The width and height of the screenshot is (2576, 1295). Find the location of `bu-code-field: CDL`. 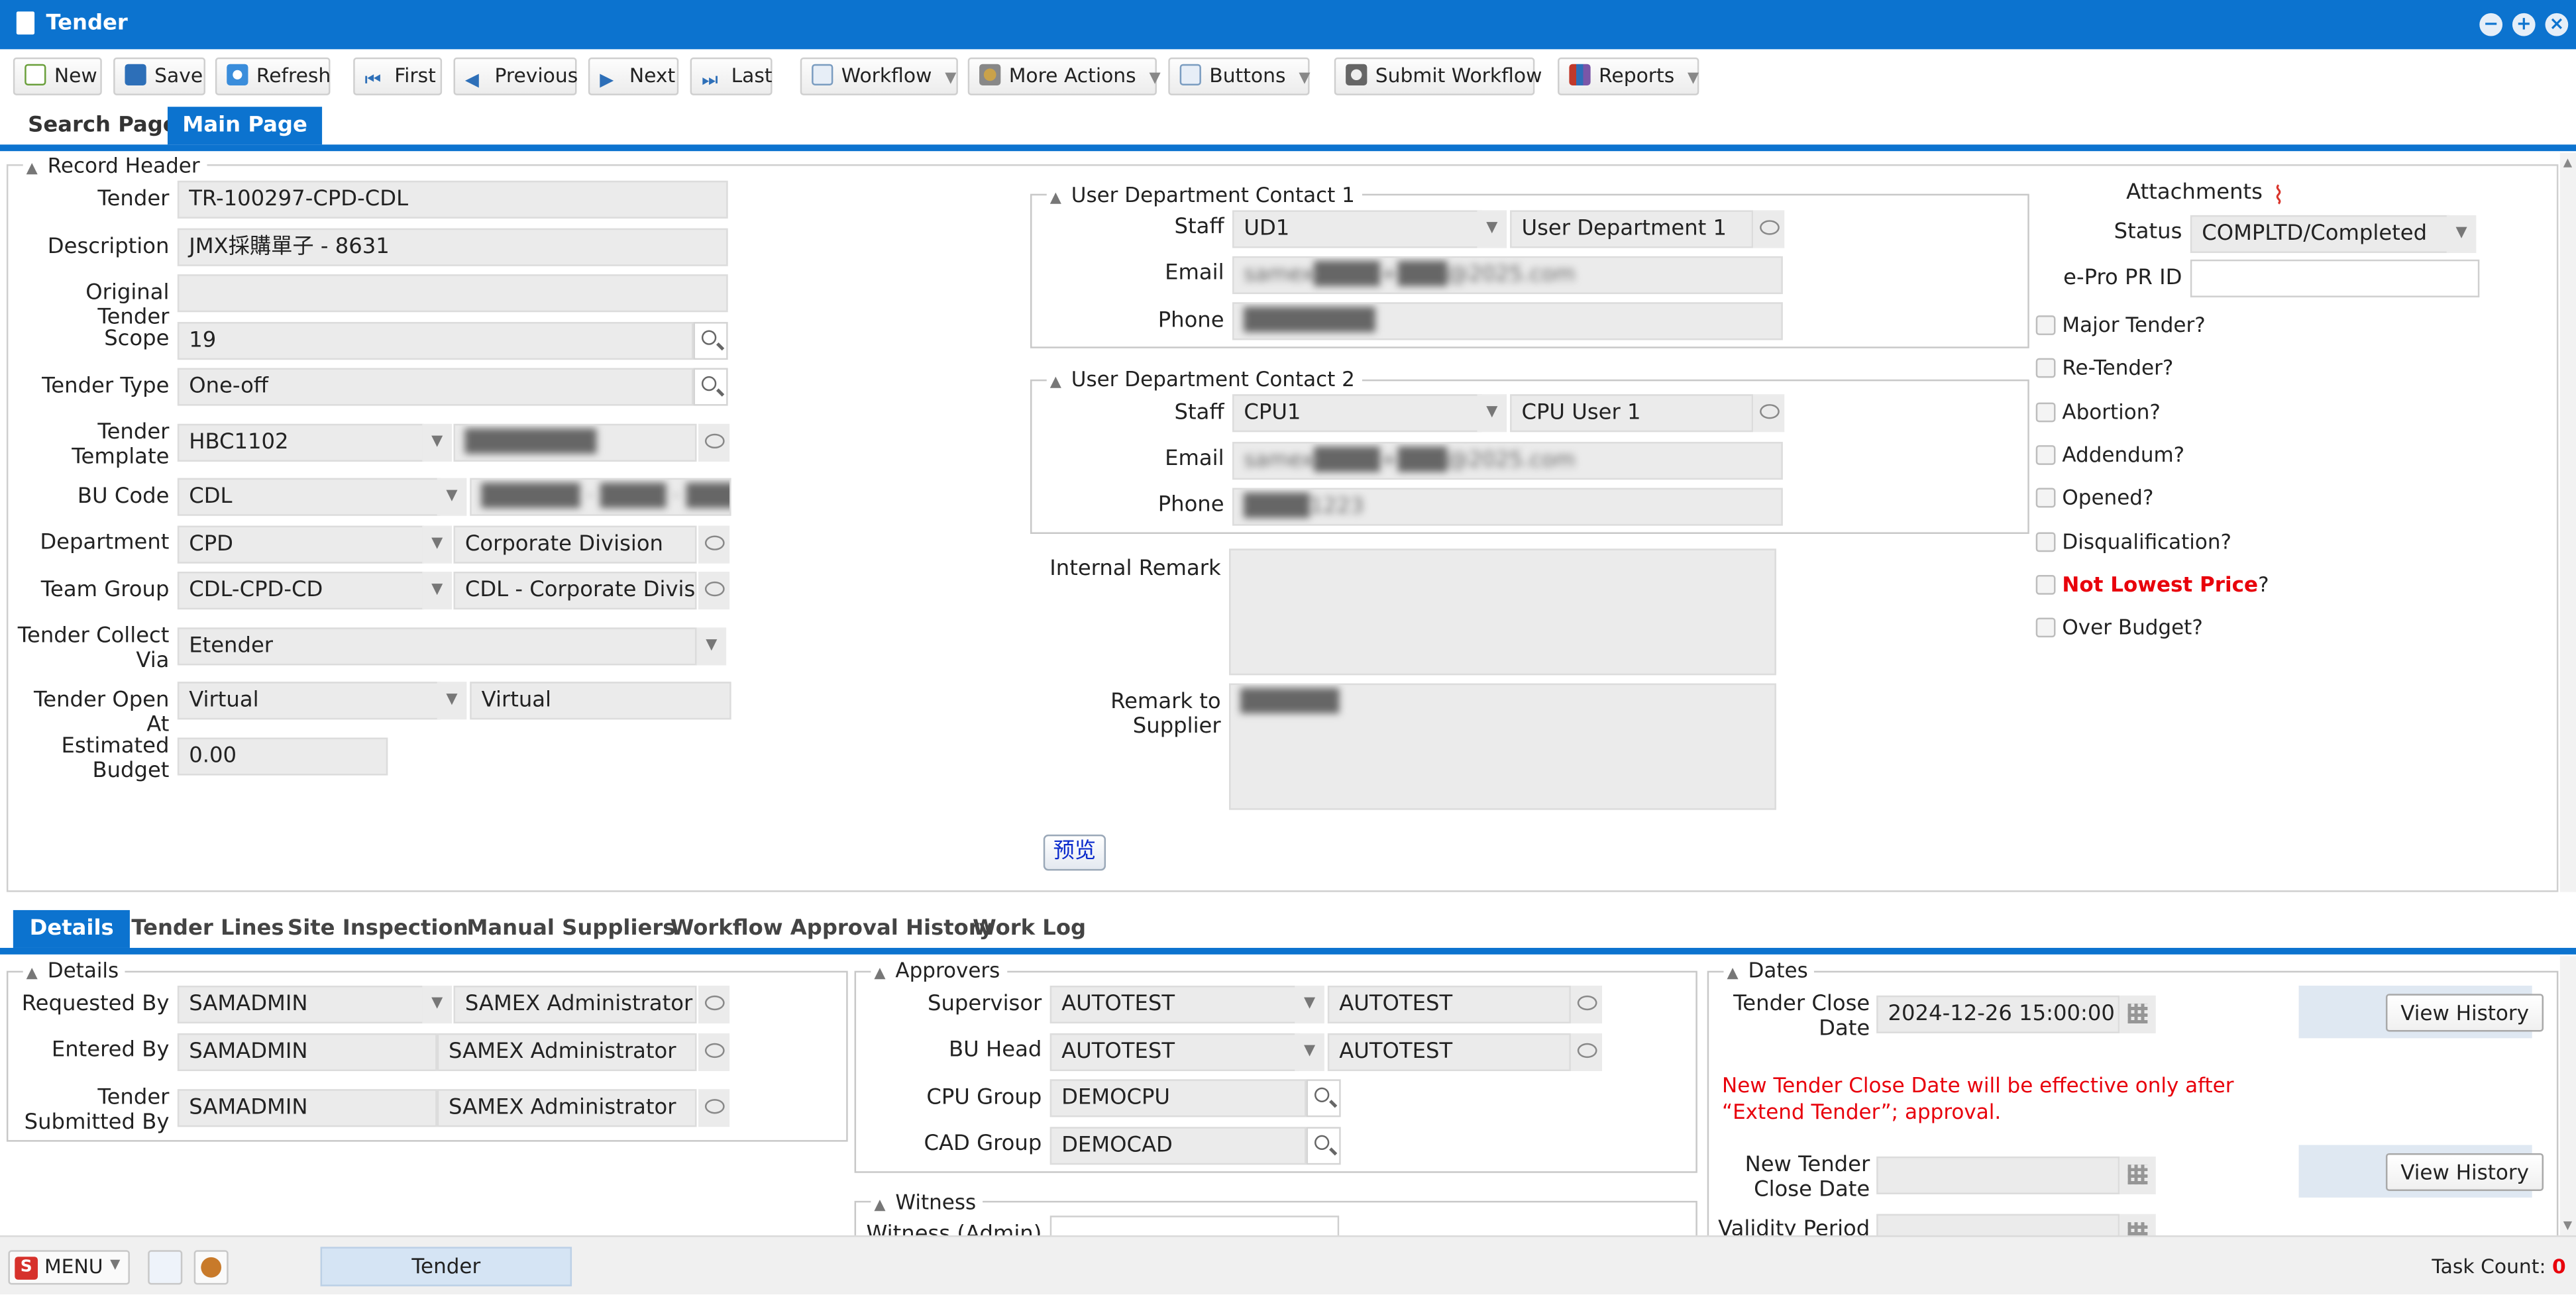

bu-code-field: CDL is located at coordinates (309, 497).